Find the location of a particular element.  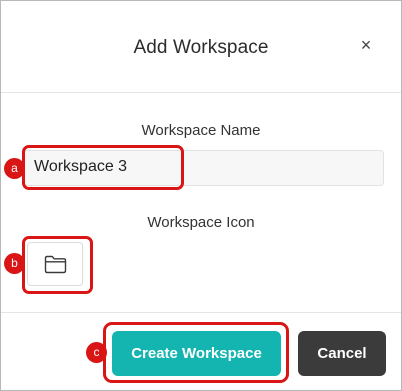

close-icon: × is located at coordinates (366, 45).